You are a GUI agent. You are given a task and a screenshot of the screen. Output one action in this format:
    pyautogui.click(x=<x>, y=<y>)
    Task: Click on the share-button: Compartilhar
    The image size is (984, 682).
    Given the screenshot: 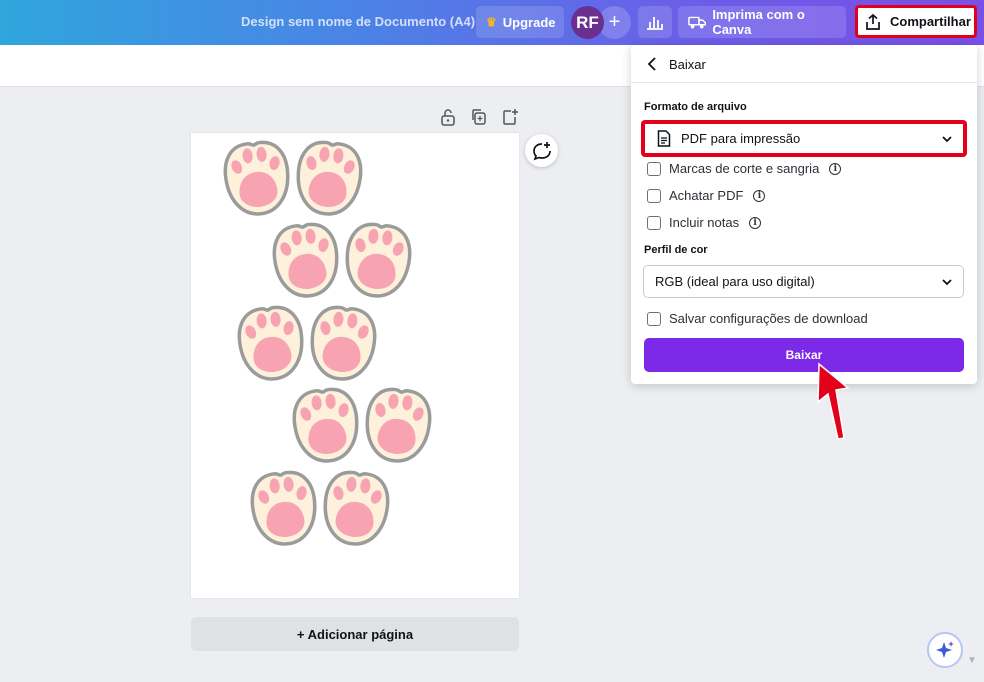 What is the action you would take?
    pyautogui.click(x=916, y=21)
    